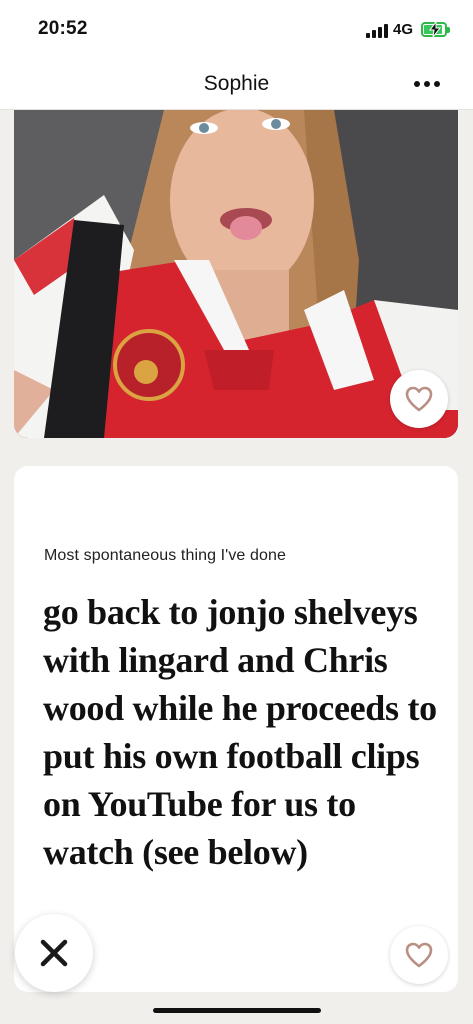  I want to click on charging-bolt-icon, so click(435, 29).